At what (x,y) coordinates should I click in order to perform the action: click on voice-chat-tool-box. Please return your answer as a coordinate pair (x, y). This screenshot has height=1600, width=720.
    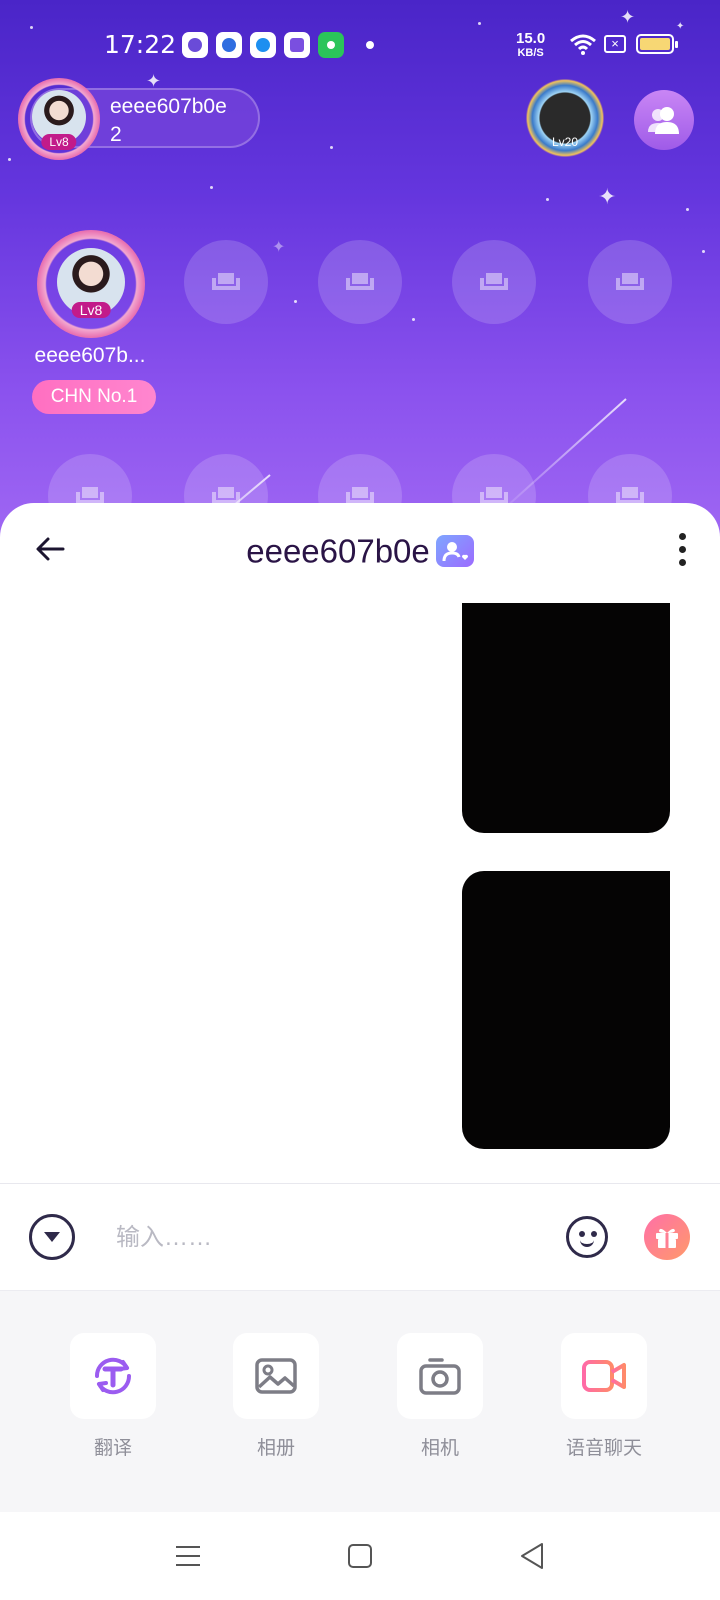
    Looking at the image, I should click on (604, 1376).